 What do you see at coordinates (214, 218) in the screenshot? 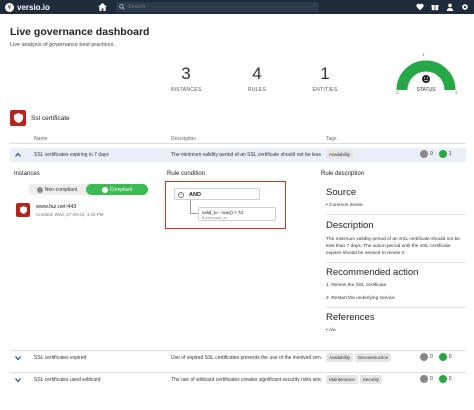
I see `condition-field: $.data.valid_to` at bounding box center [214, 218].